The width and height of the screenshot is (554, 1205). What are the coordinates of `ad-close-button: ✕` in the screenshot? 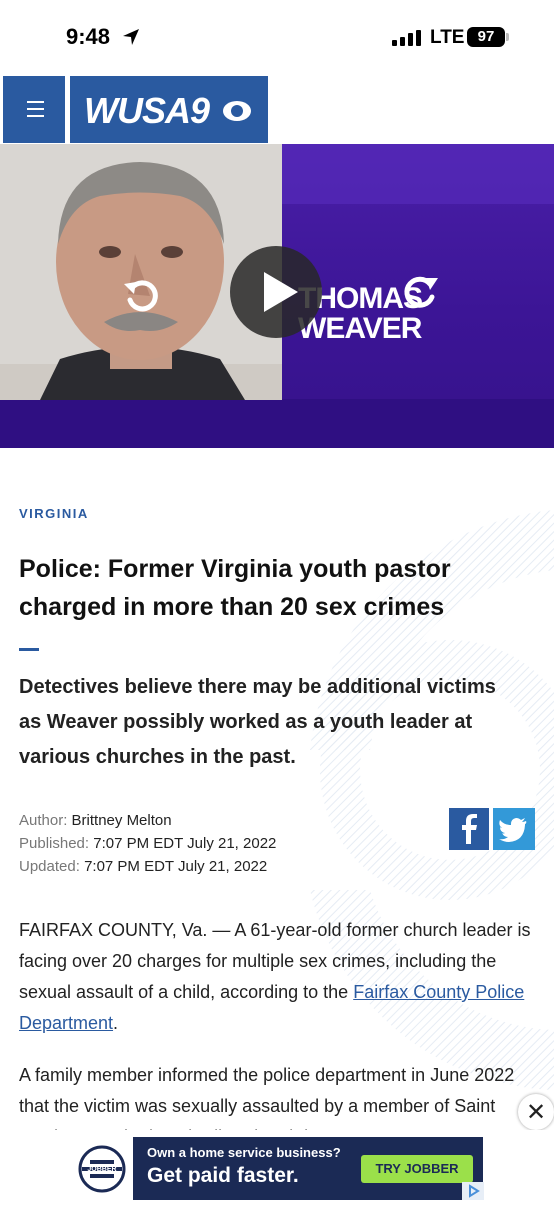 It's located at (536, 1112).